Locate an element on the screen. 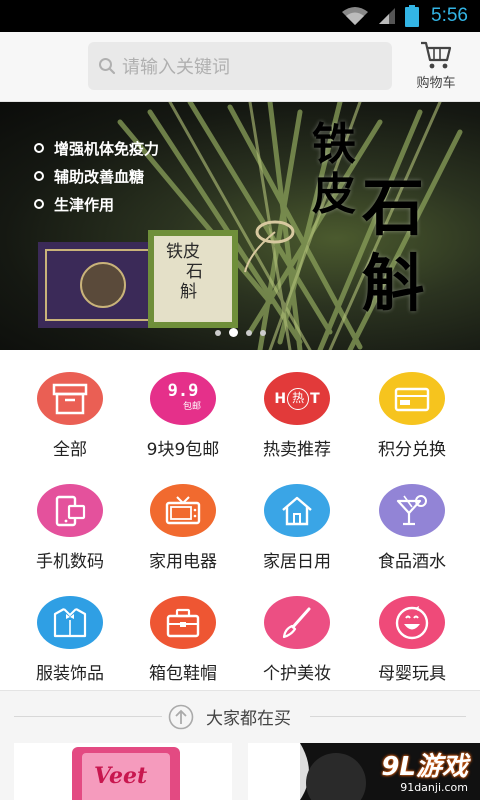  category-nine-nine: 9.9 包邮 9块9包邮 is located at coordinates (183, 405).